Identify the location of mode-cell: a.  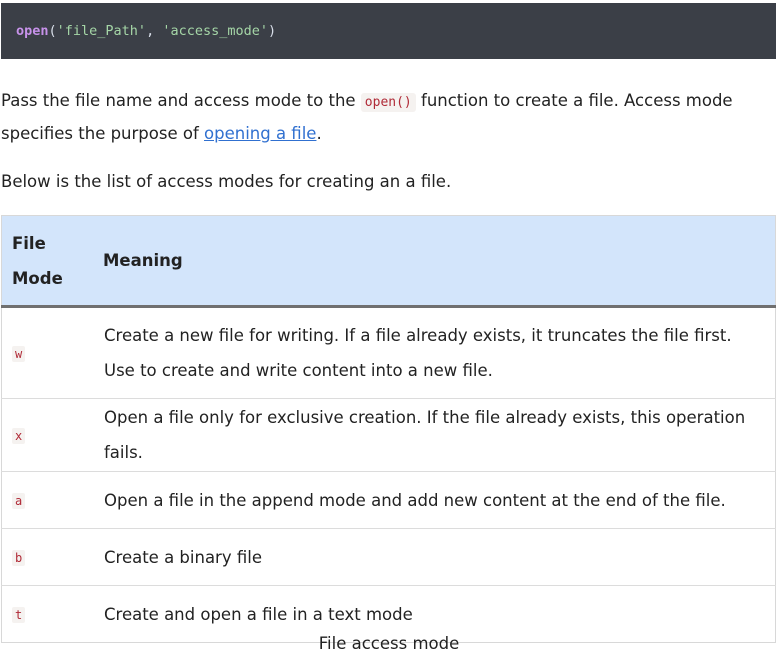
(52, 500).